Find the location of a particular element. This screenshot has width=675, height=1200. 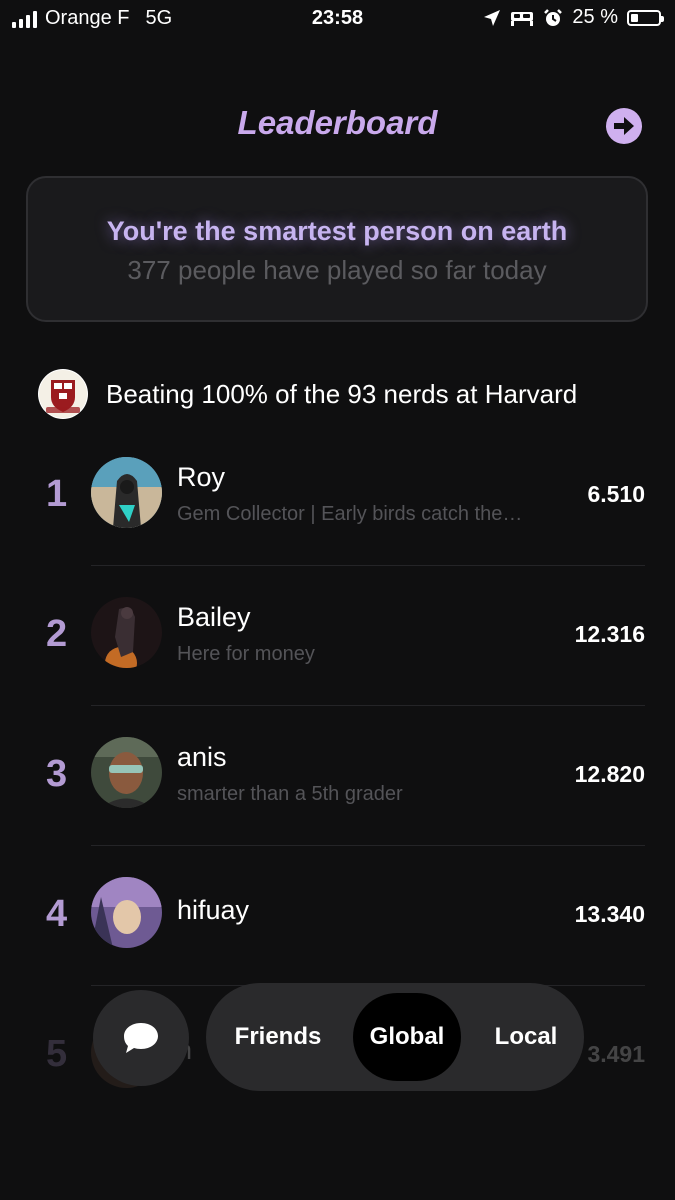

school-summary: Beating 100% of the 93 nerds at Harvard is located at coordinates (307, 394).